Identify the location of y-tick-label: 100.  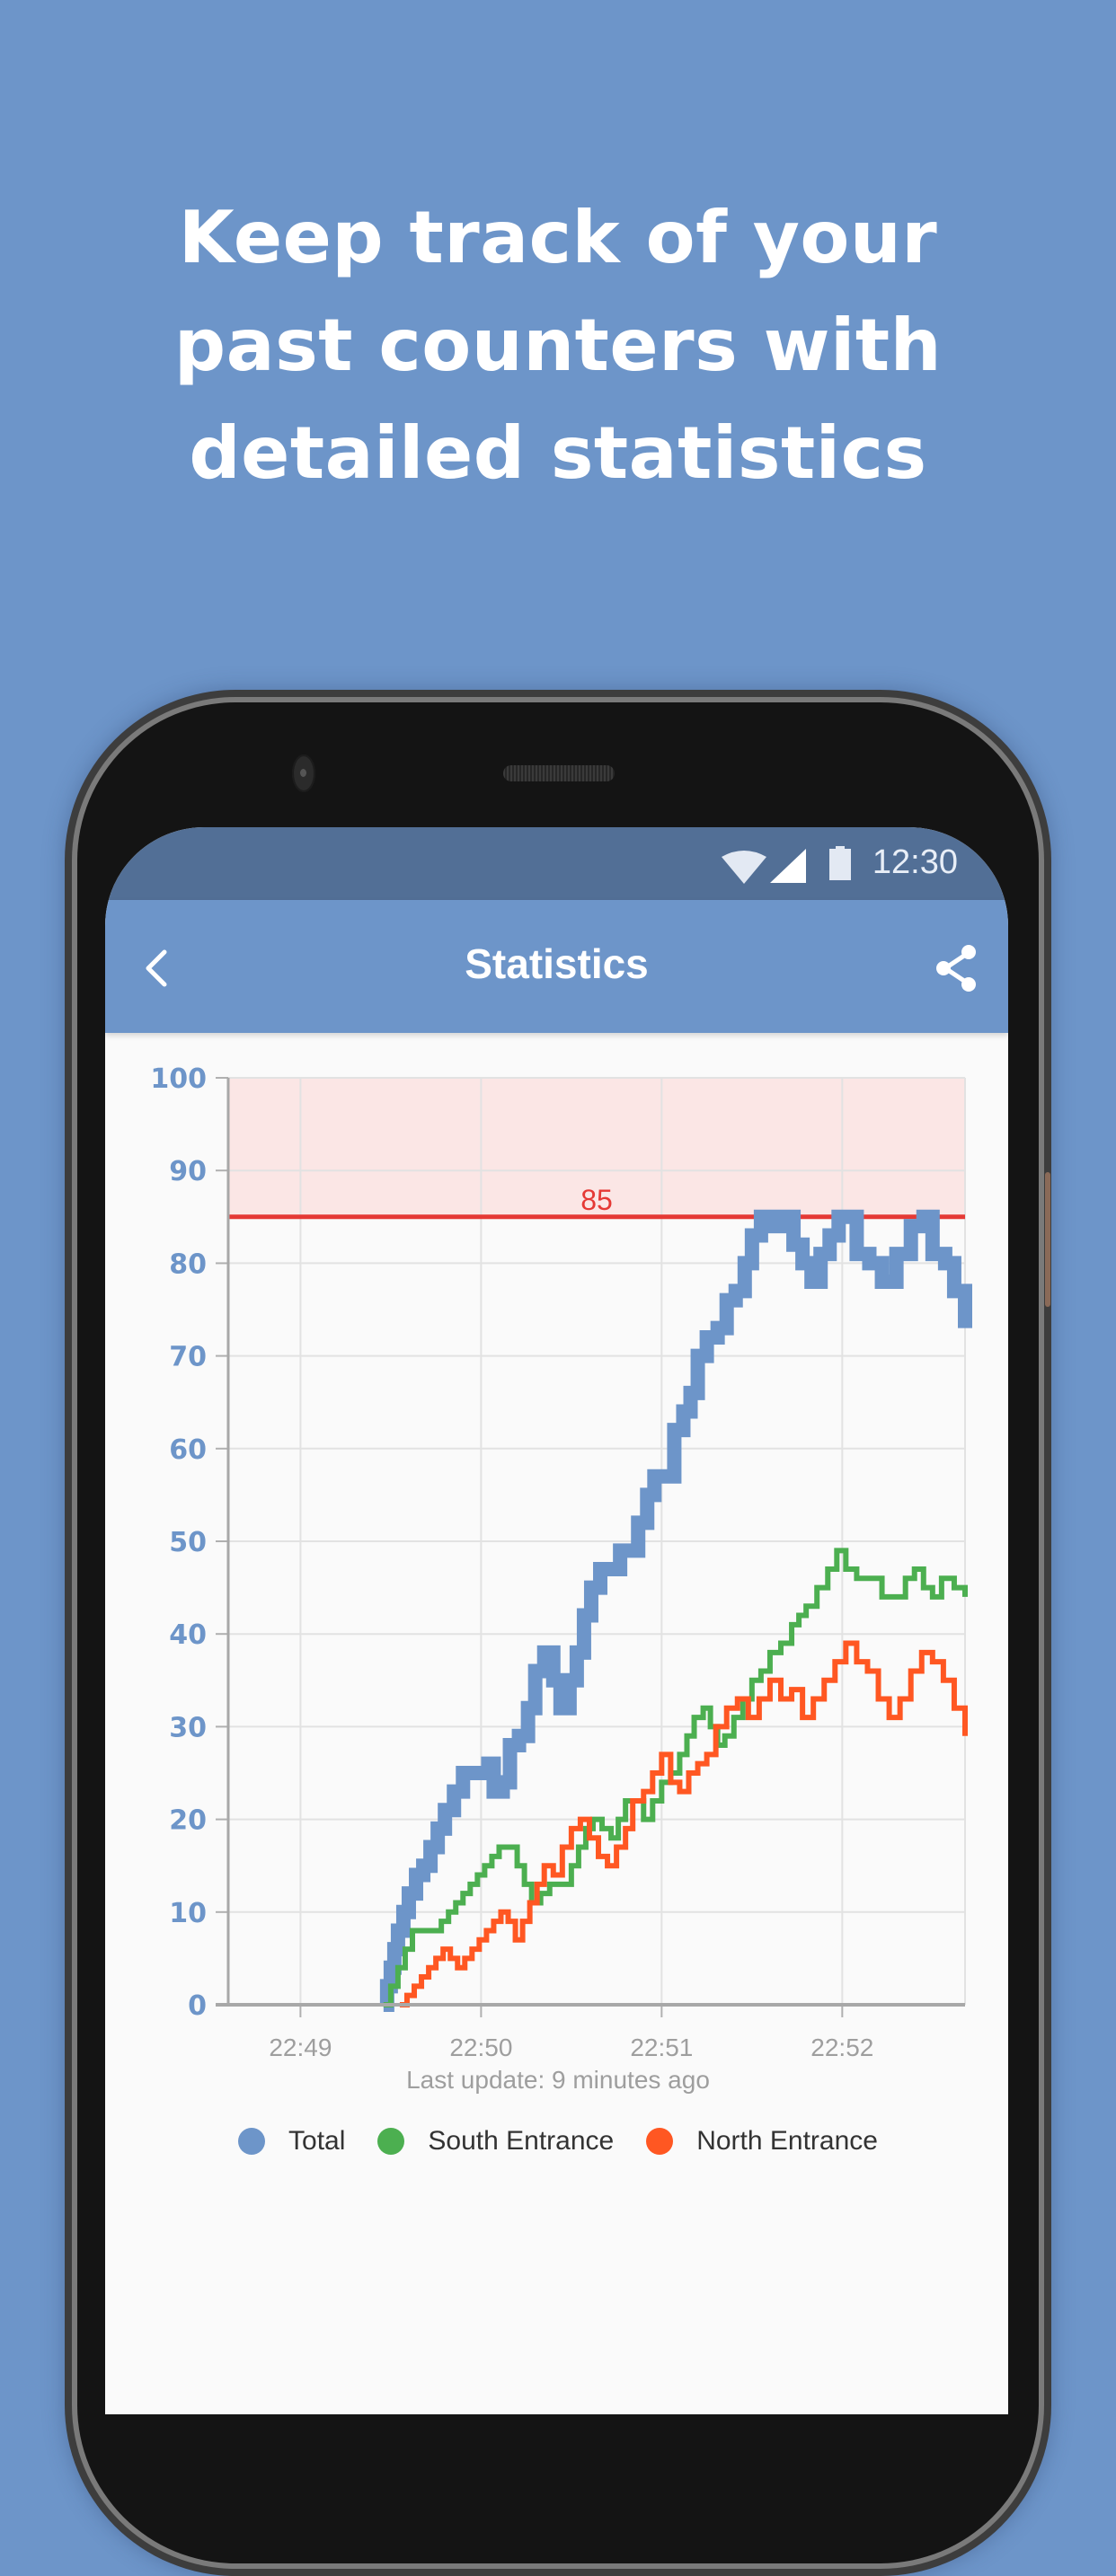
(178, 1079).